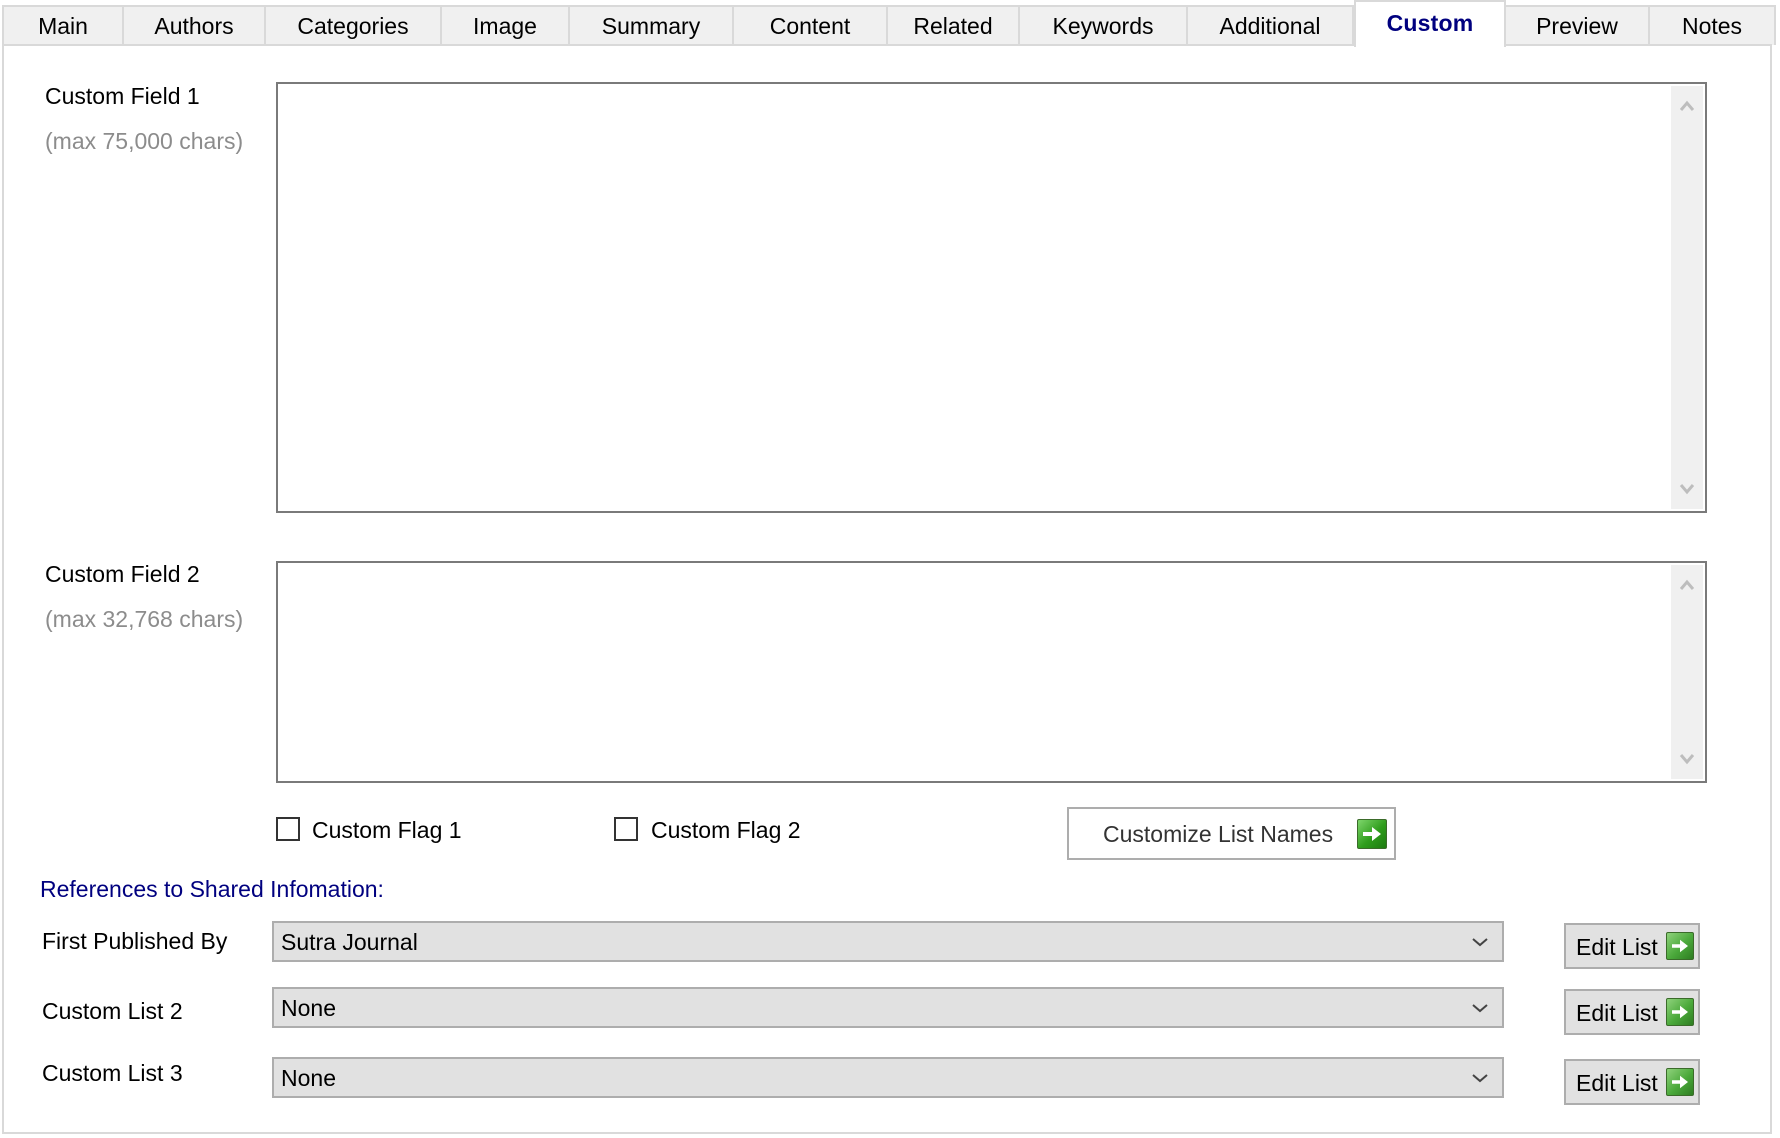 Image resolution: width=1780 pixels, height=1138 pixels. Describe the element at coordinates (652, 25) in the screenshot. I see `tab-summary: Summary` at that location.